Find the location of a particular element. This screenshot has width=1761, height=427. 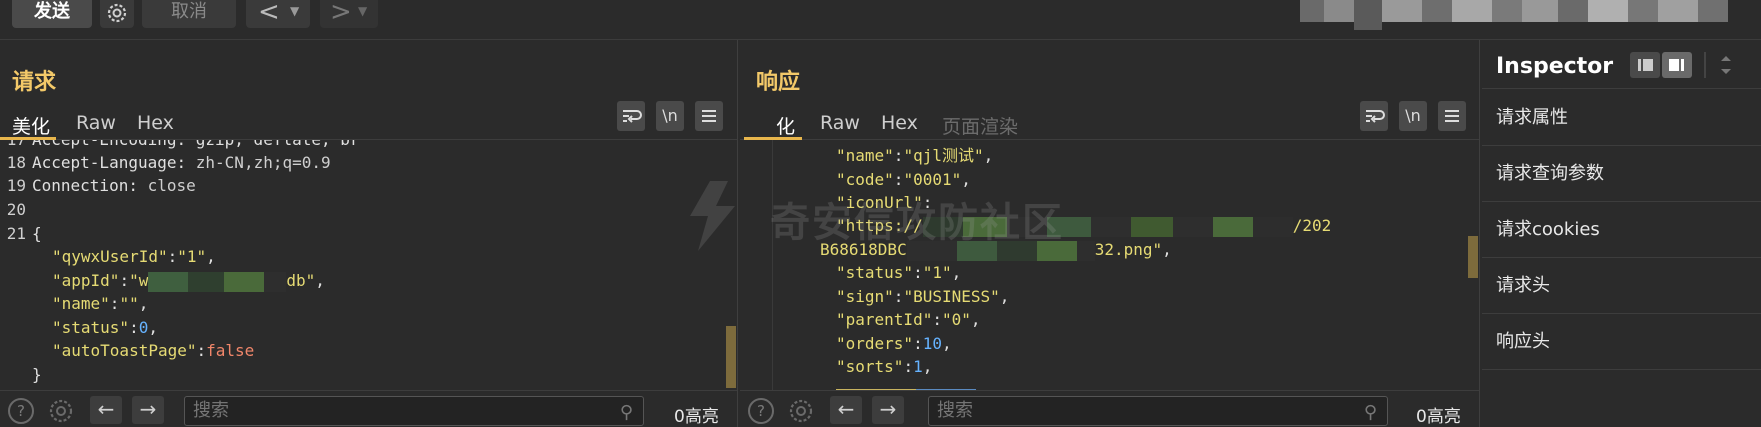

code-line: Connection: close is located at coordinates (114, 185).